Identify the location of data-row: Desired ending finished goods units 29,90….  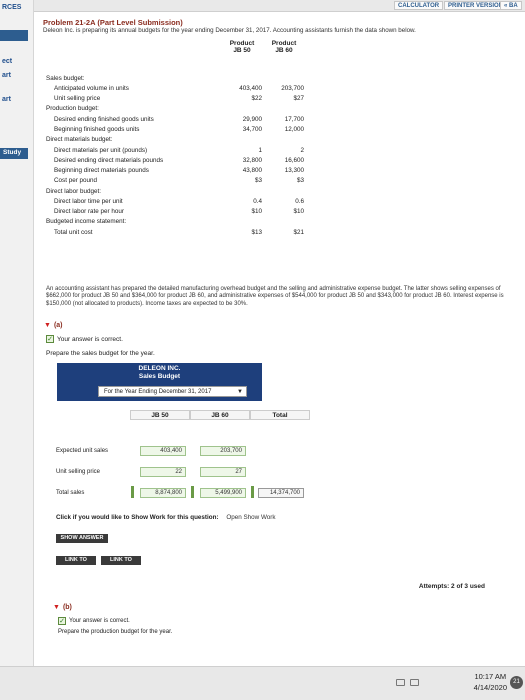
(191, 120).